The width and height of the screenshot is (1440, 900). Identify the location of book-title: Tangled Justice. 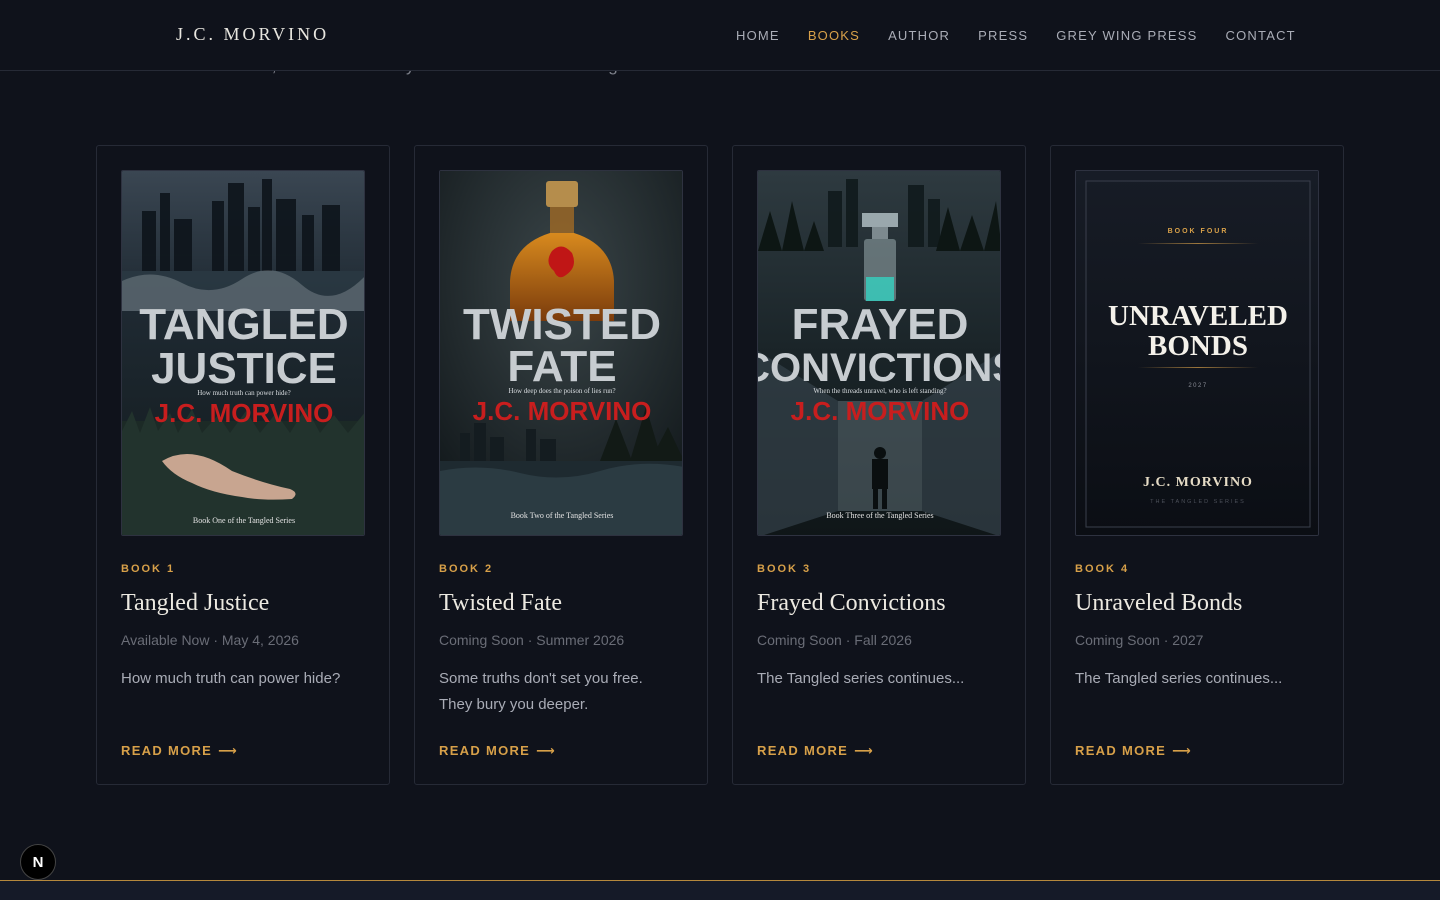
(195, 603).